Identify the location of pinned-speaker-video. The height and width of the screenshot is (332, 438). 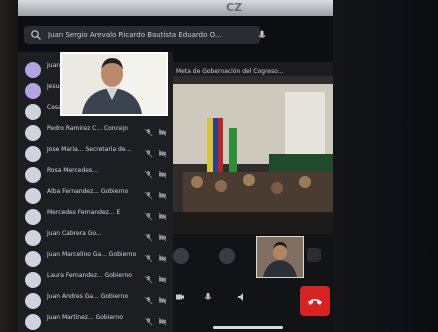
(114, 84).